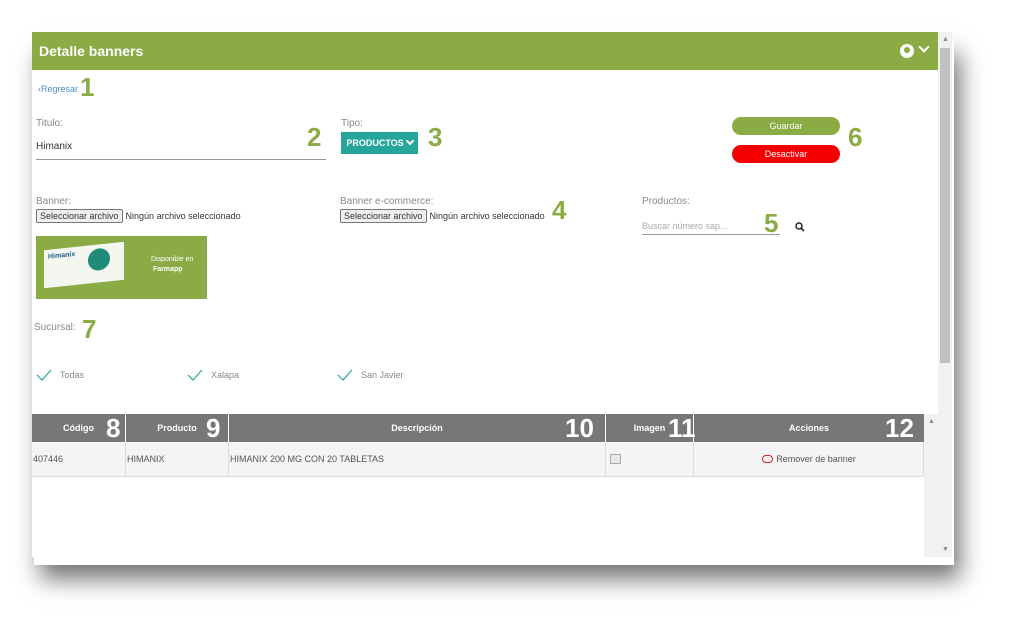 Image resolution: width=1017 pixels, height=622 pixels. I want to click on marker-7: 7, so click(89, 329).